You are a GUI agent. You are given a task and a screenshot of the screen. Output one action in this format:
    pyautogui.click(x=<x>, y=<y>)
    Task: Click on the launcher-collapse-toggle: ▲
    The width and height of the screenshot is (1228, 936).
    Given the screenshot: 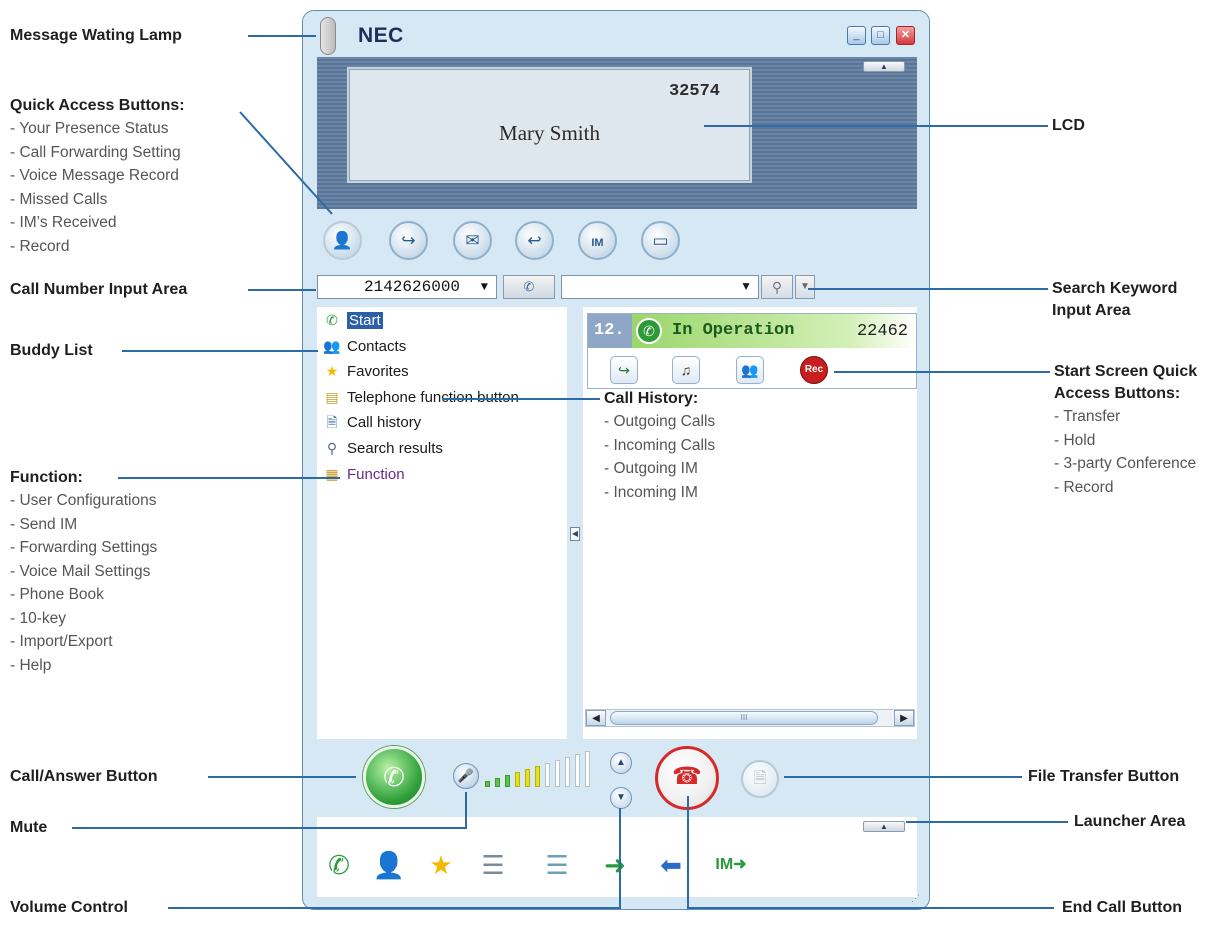 What is the action you would take?
    pyautogui.click(x=884, y=826)
    